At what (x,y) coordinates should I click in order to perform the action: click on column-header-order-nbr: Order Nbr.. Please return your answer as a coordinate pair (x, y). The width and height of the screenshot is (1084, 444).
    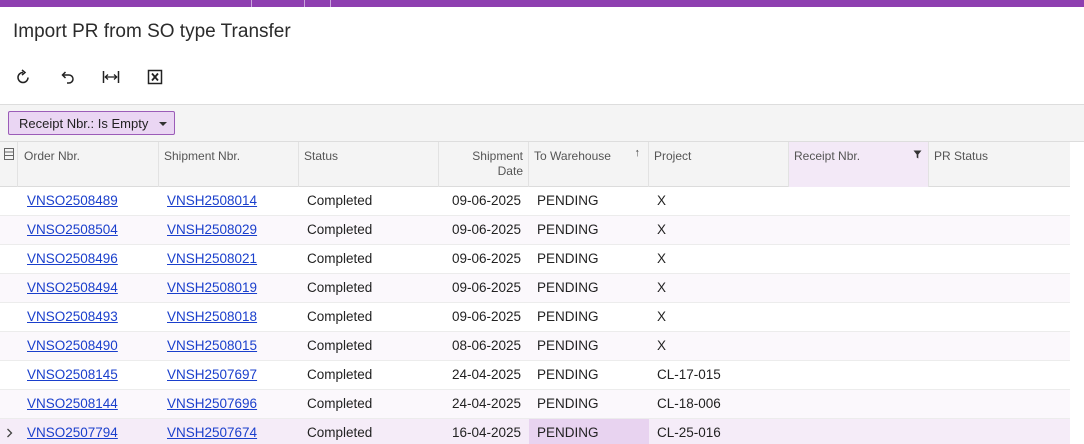
    Looking at the image, I should click on (89, 164).